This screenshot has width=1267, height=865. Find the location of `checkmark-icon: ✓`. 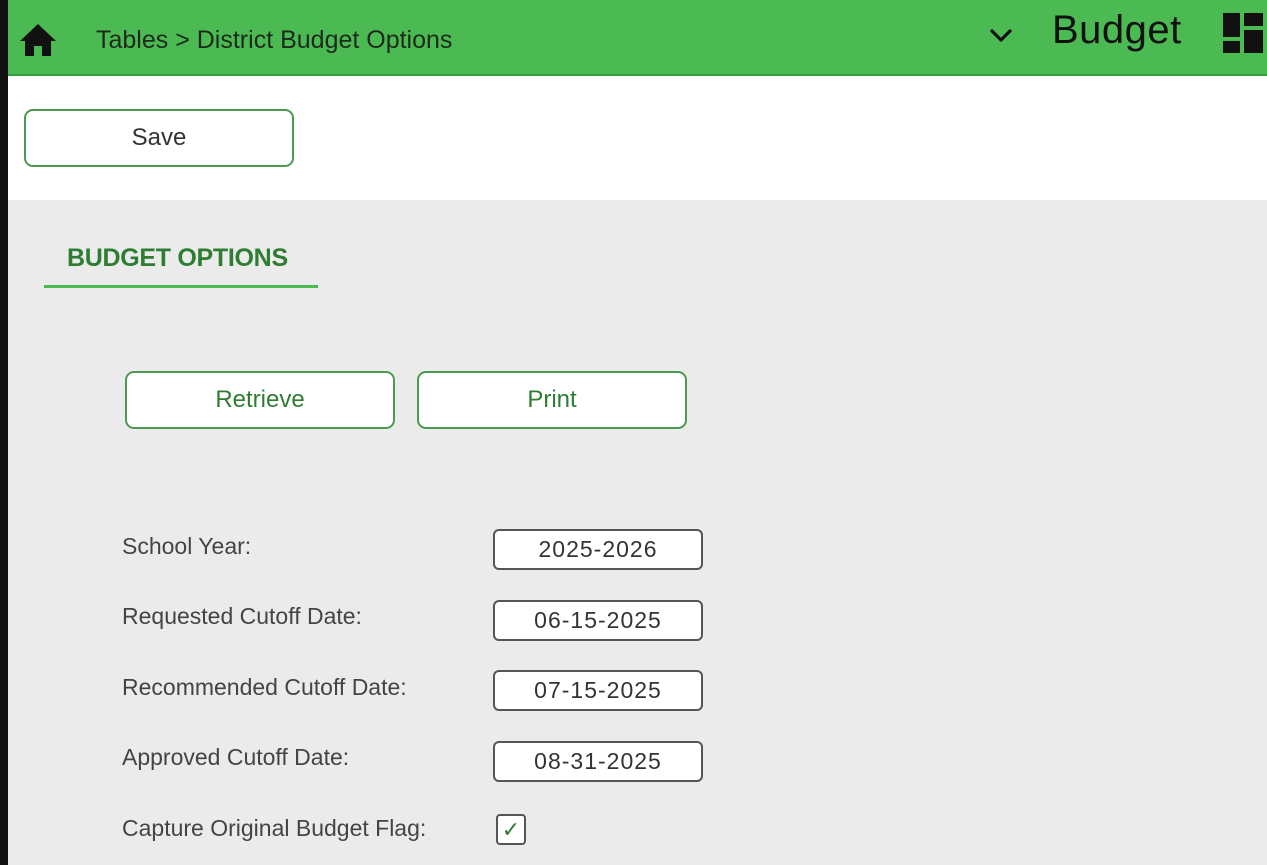

checkmark-icon: ✓ is located at coordinates (511, 829).